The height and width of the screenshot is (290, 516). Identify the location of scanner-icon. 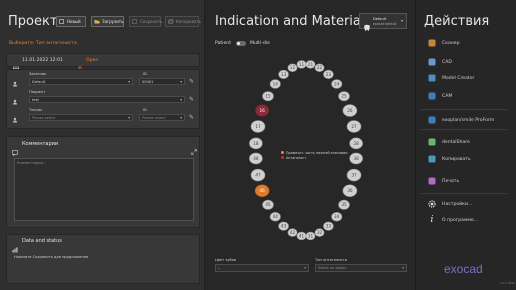
(432, 43).